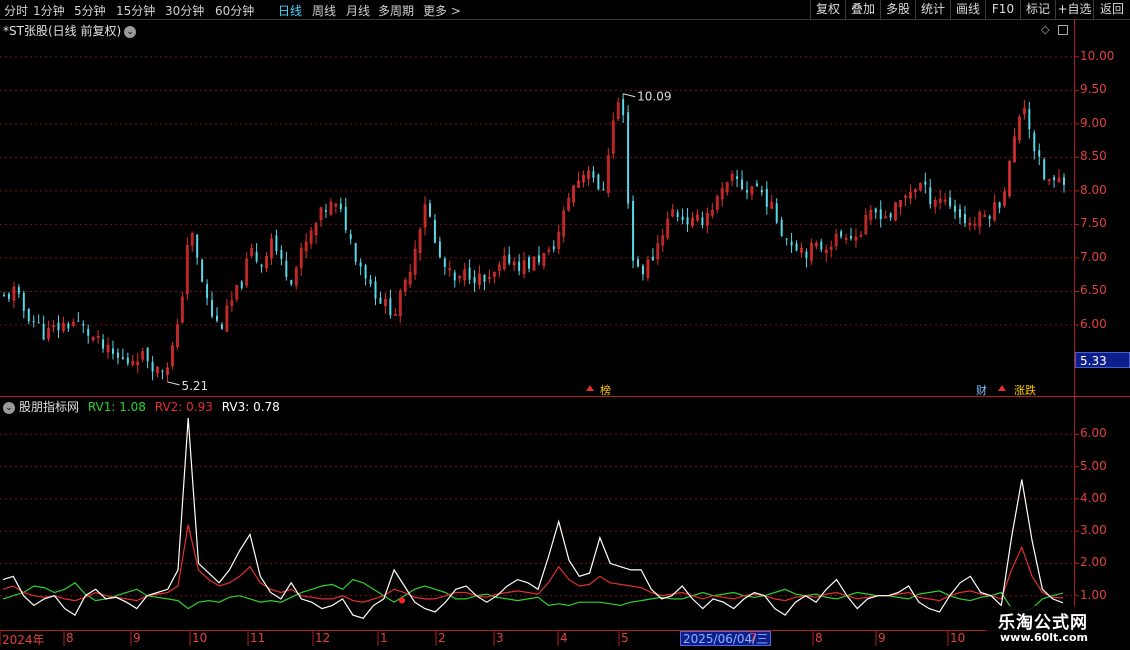 The height and width of the screenshot is (650, 1130). I want to click on annotation-cai: 财, so click(981, 390).